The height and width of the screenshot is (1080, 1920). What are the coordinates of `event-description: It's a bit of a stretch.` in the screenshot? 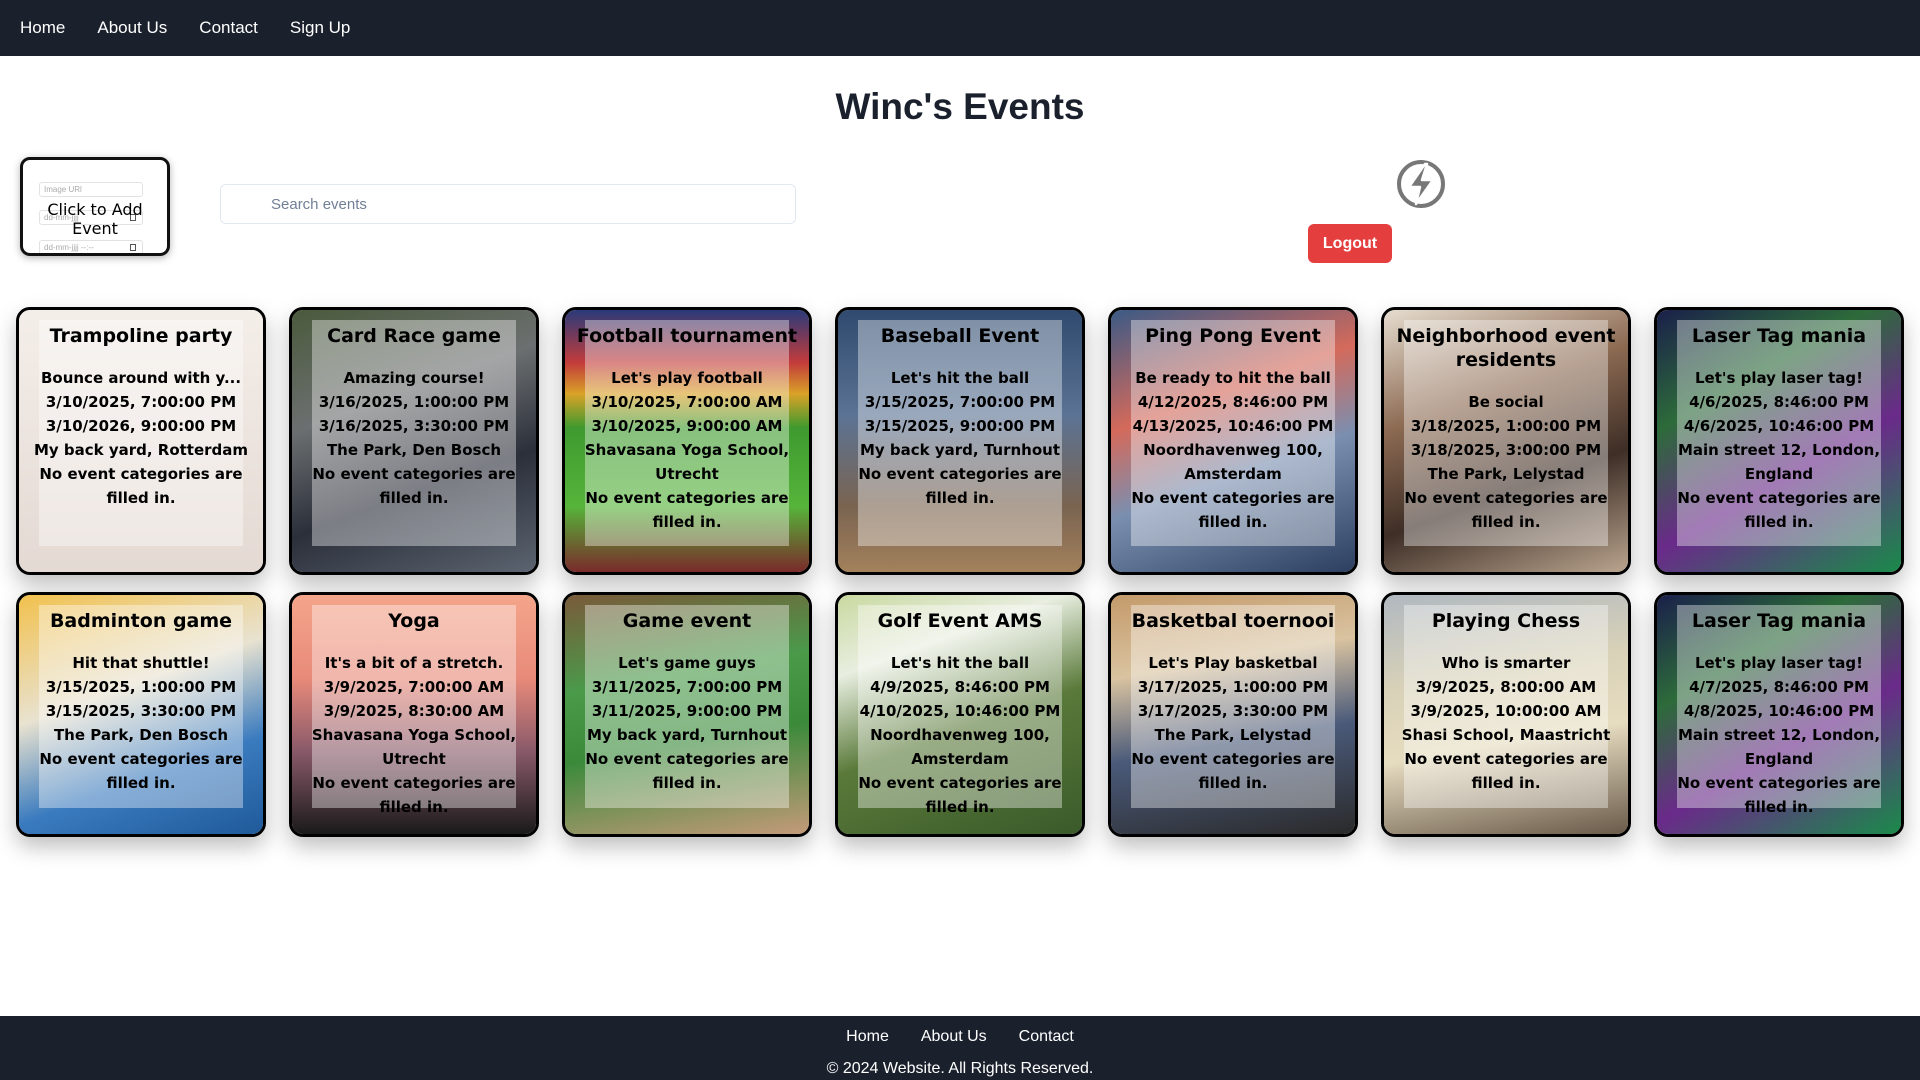 It's located at (414, 663).